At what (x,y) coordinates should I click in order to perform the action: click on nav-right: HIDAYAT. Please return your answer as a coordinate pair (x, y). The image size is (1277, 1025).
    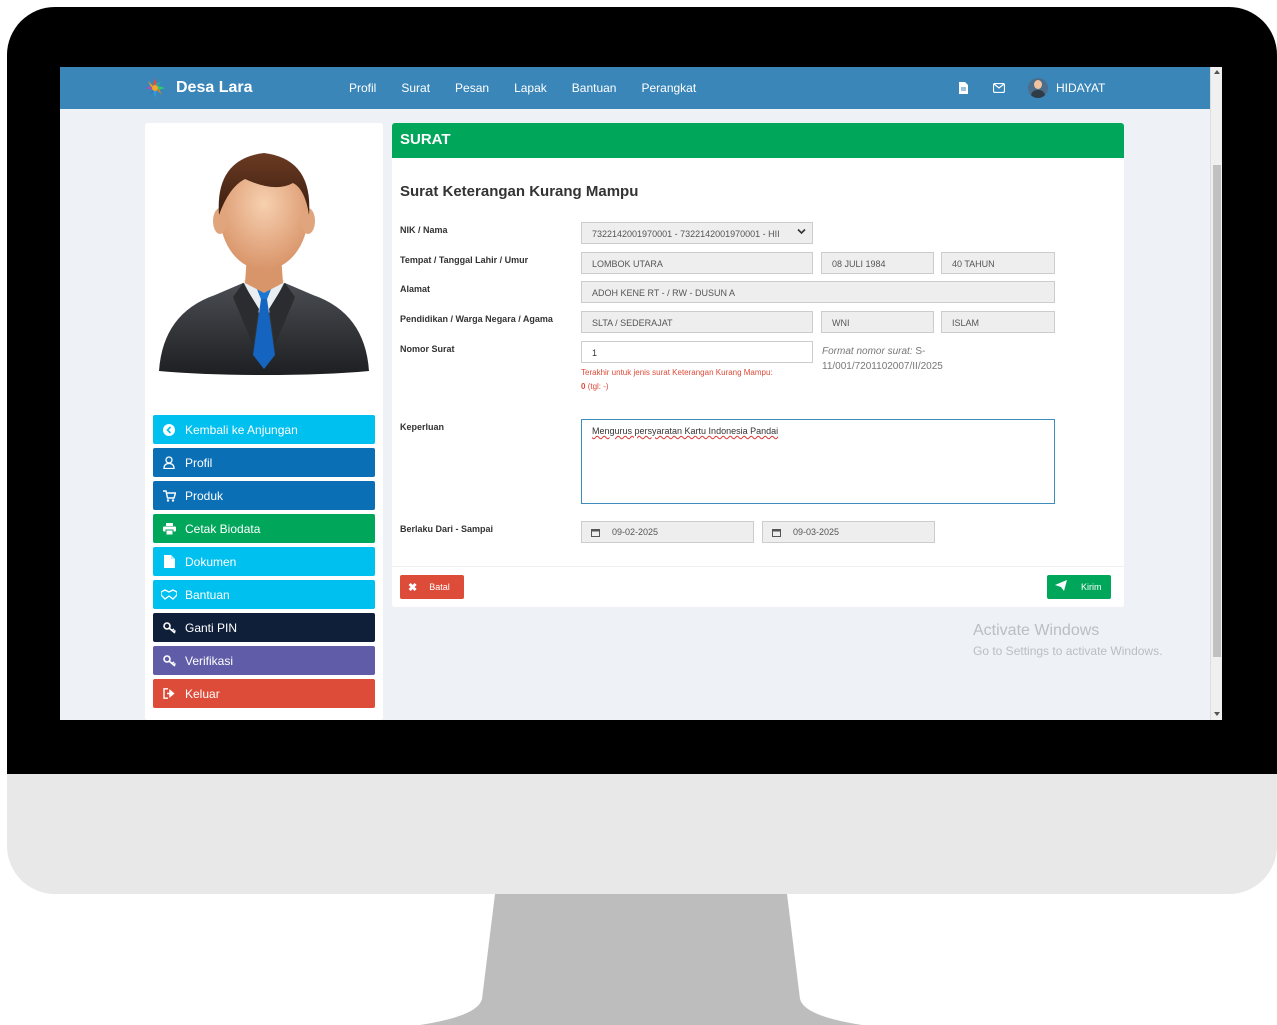
    Looking at the image, I should click on (1030, 88).